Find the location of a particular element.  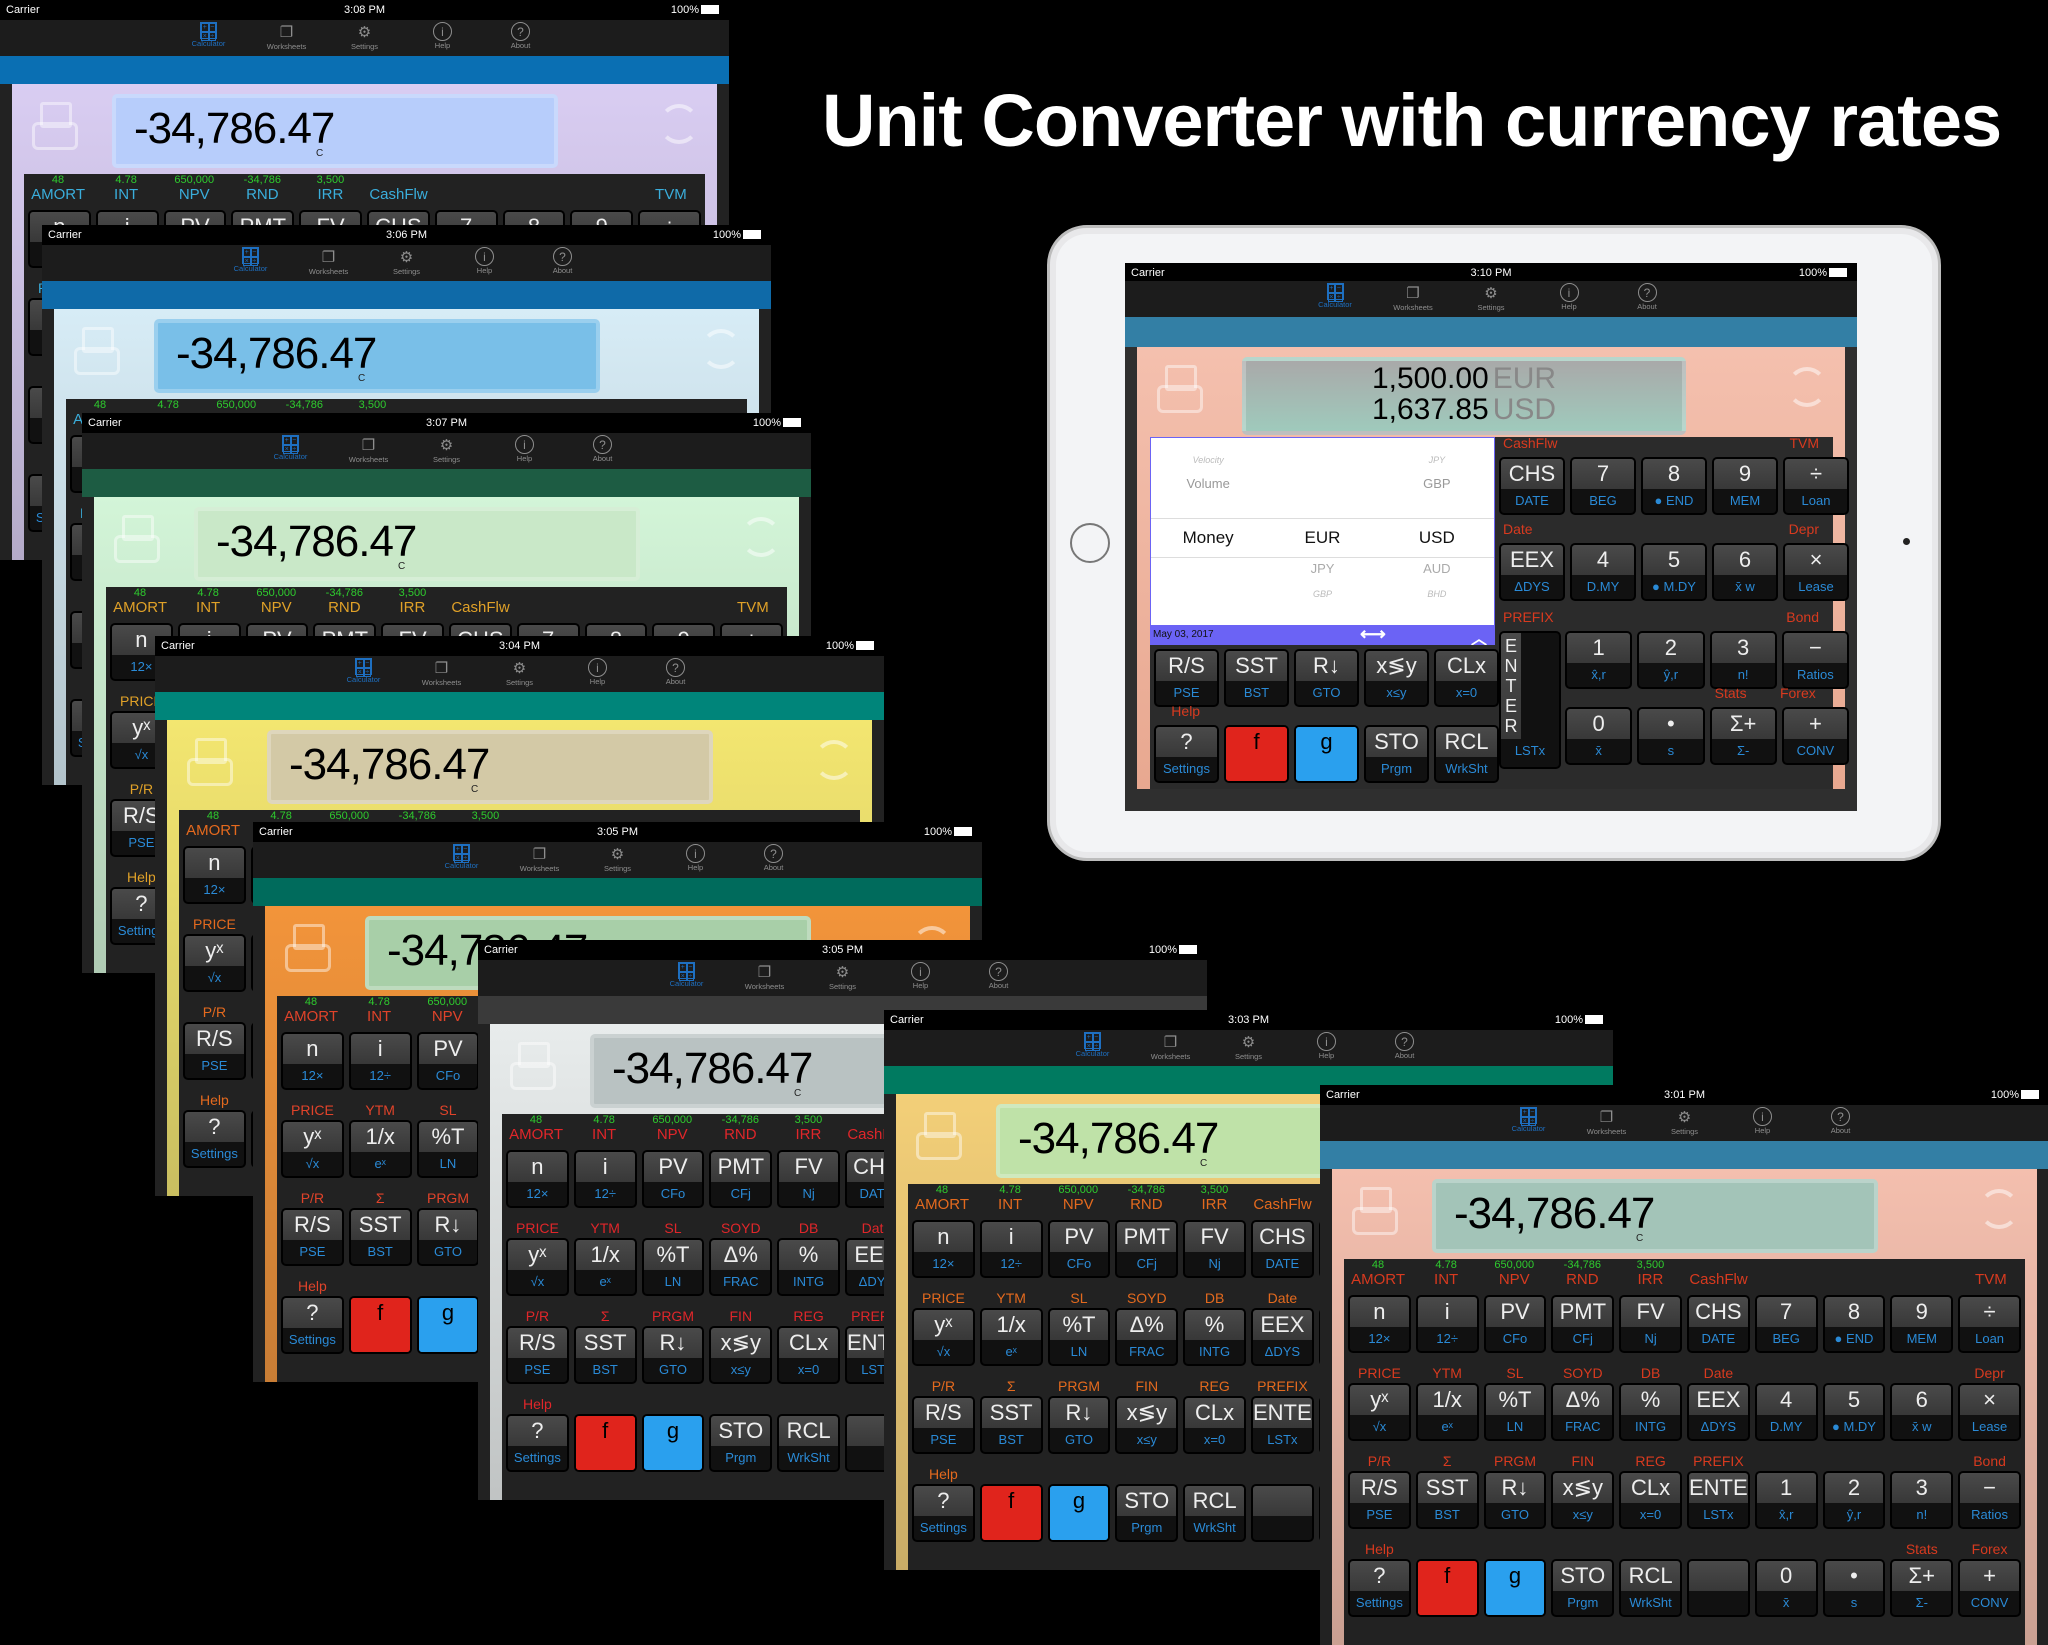

key-9: 9 MEM is located at coordinates (1922, 1324).